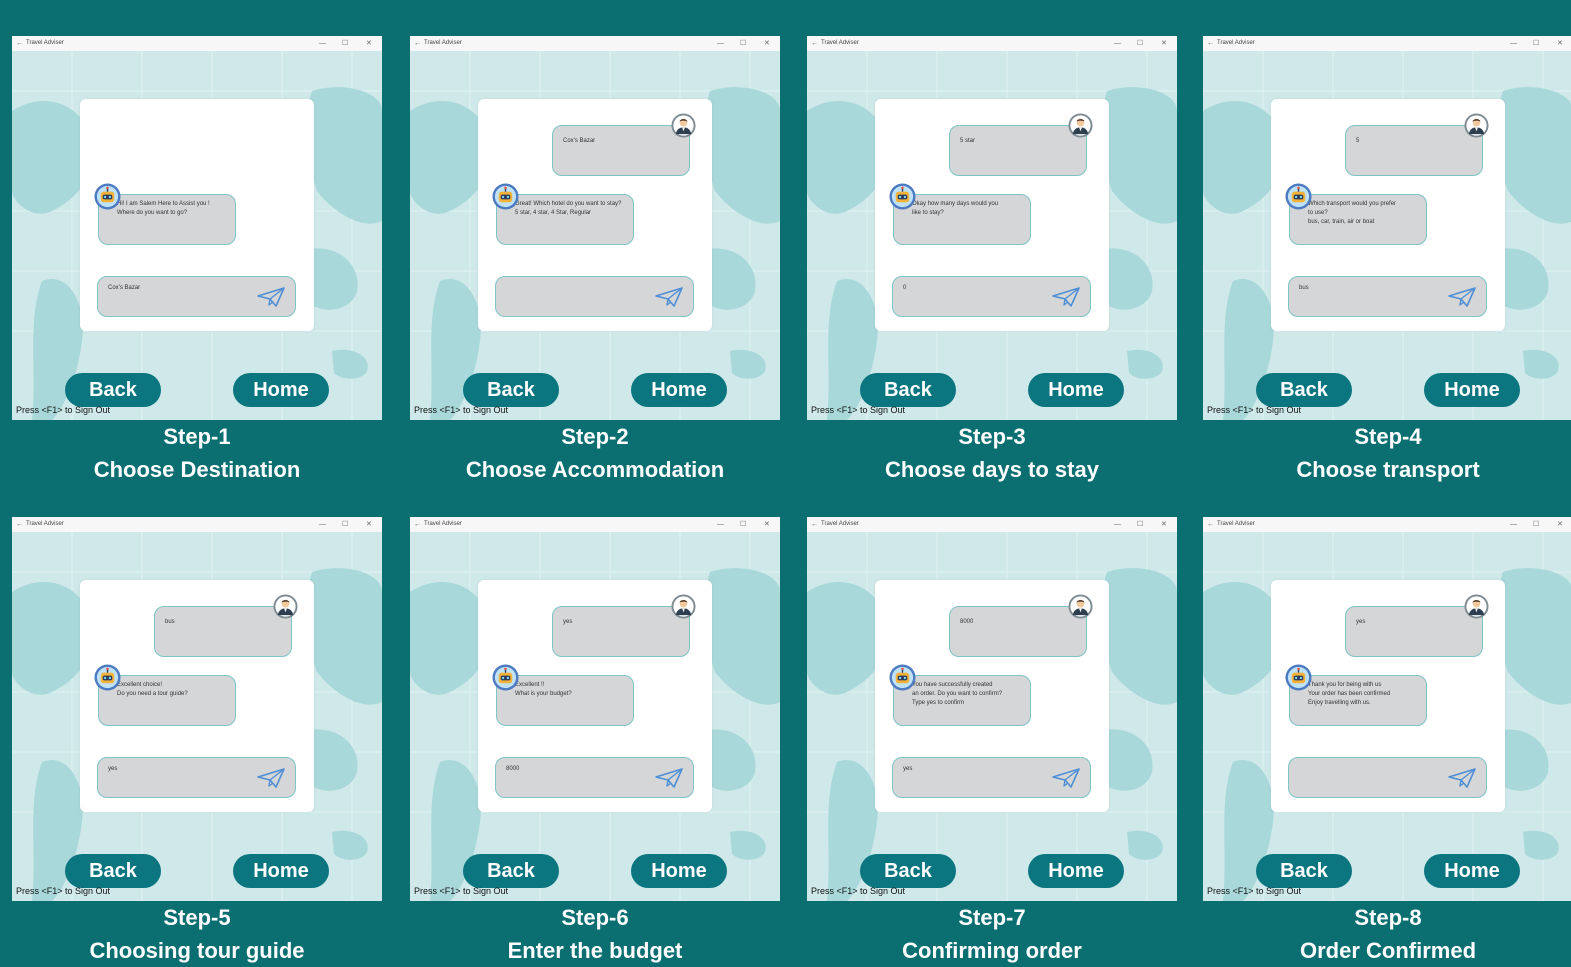 Image resolution: width=1571 pixels, height=967 pixels. I want to click on user-message-text: 8000, so click(967, 622).